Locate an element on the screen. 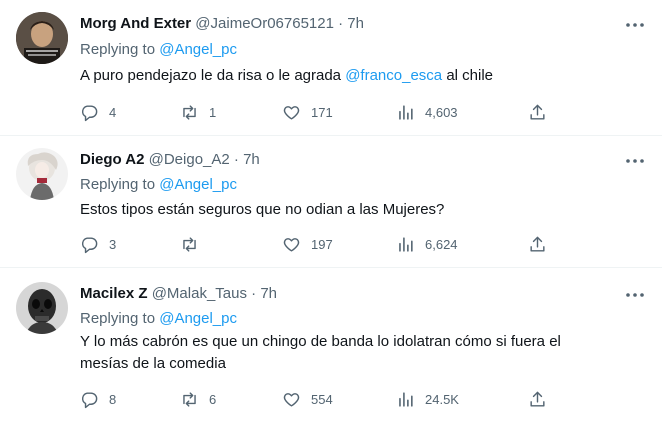 Image resolution: width=662 pixels, height=425 pixels. tweet-actions: 8 6 554 24.5K is located at coordinates (320, 399).